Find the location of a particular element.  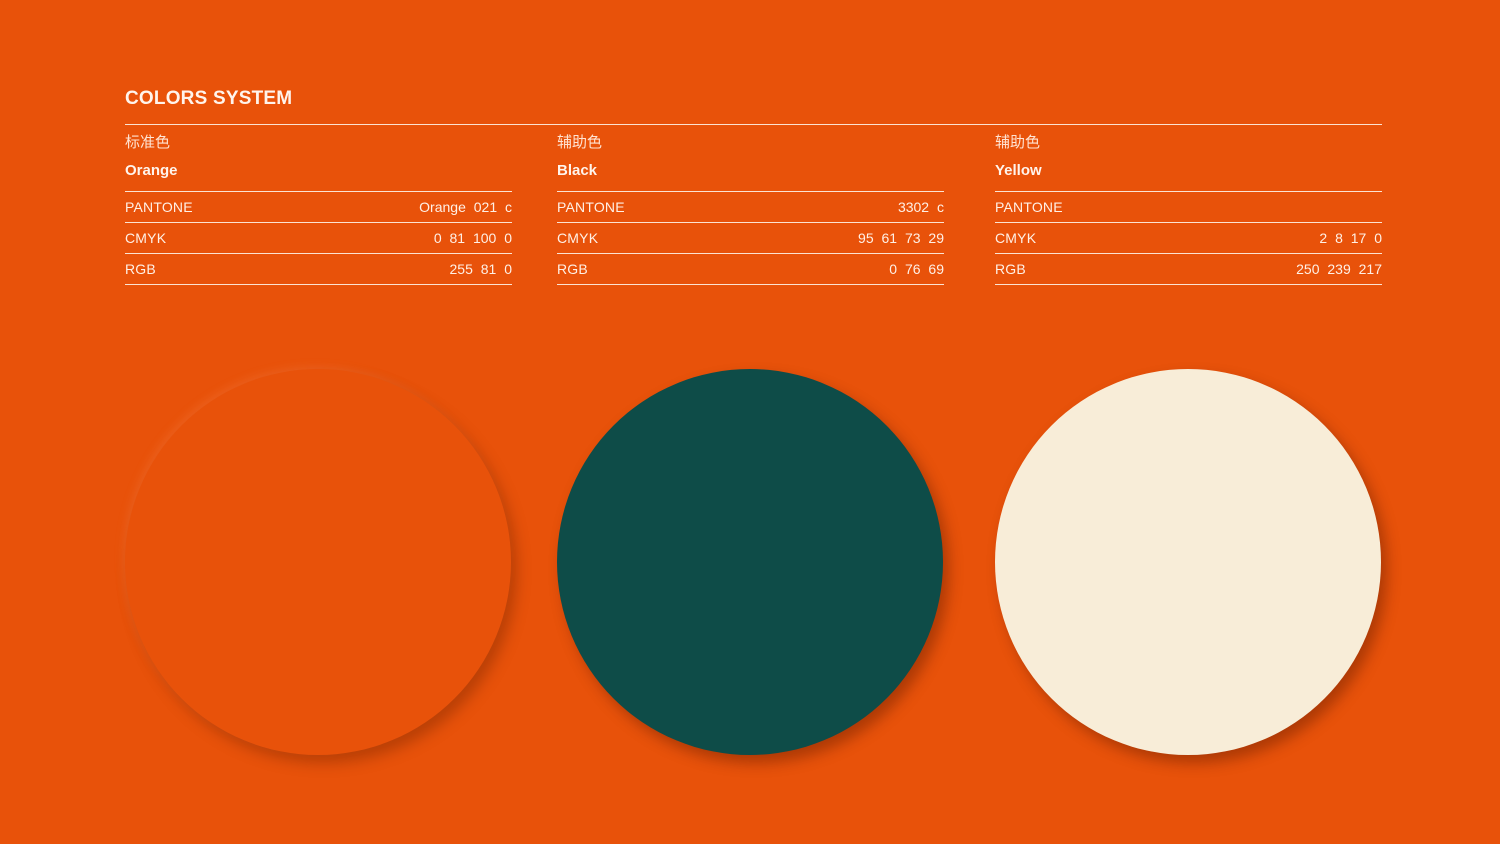

cmyk-row: CMYK 2 8 17 0 is located at coordinates (1188, 238).